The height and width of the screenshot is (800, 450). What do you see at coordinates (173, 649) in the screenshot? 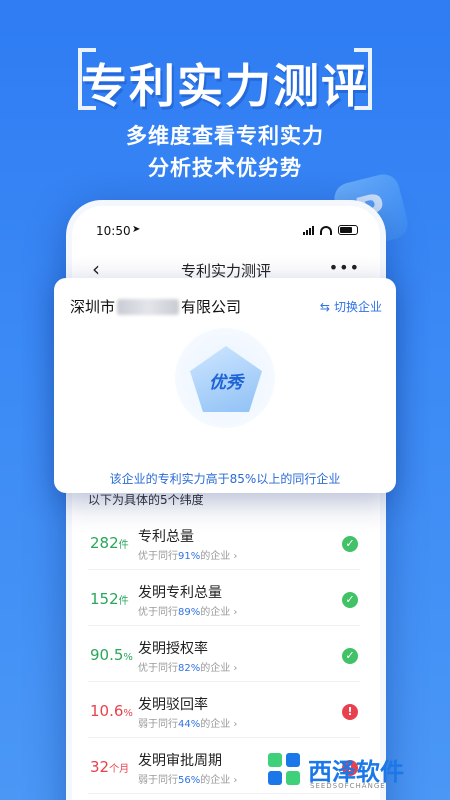
I see `metric-name: 发明授权率` at bounding box center [173, 649].